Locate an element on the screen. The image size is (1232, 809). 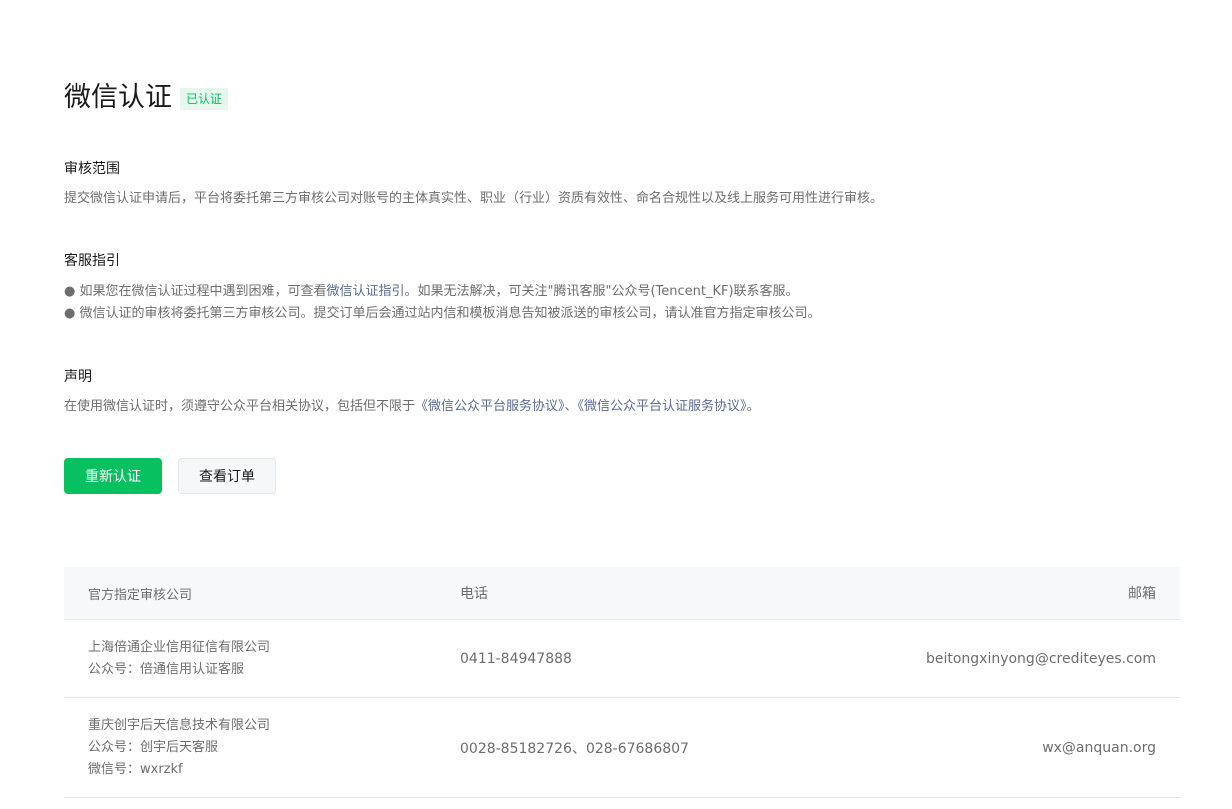
certification-guide-link: 微信认证指引 is located at coordinates (365, 291).